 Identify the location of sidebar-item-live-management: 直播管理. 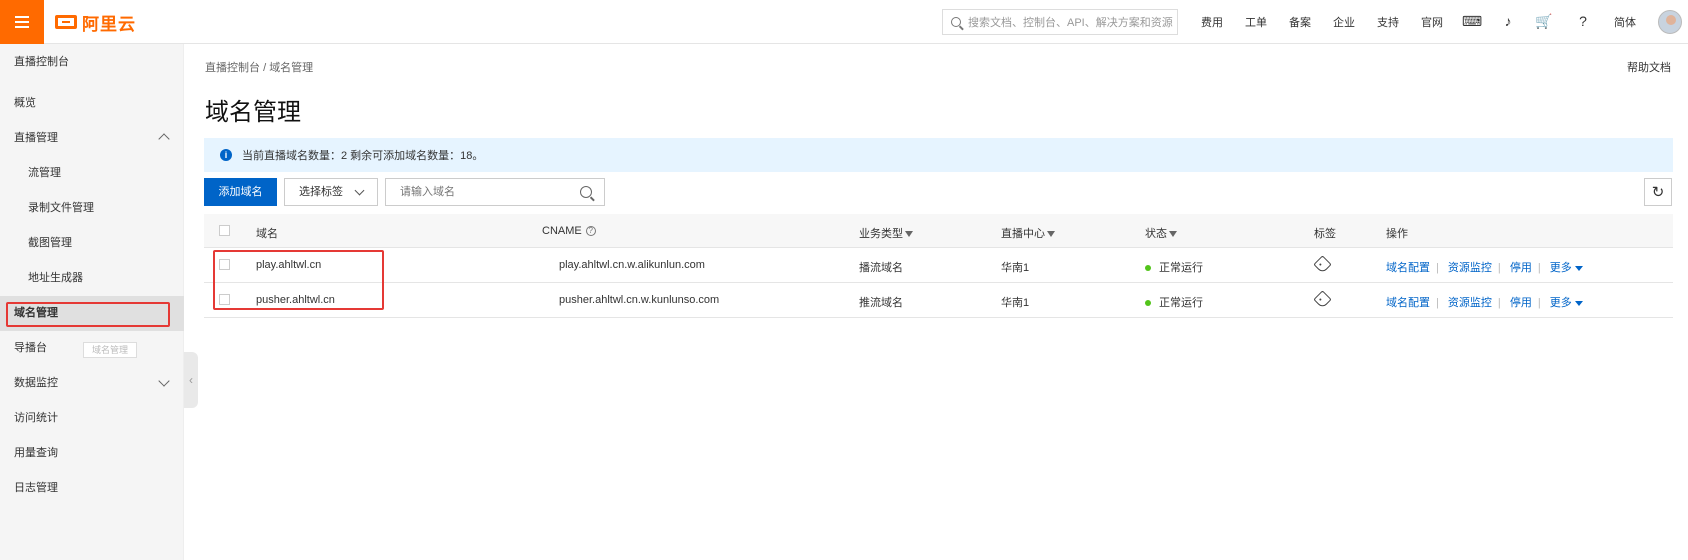
(92, 138).